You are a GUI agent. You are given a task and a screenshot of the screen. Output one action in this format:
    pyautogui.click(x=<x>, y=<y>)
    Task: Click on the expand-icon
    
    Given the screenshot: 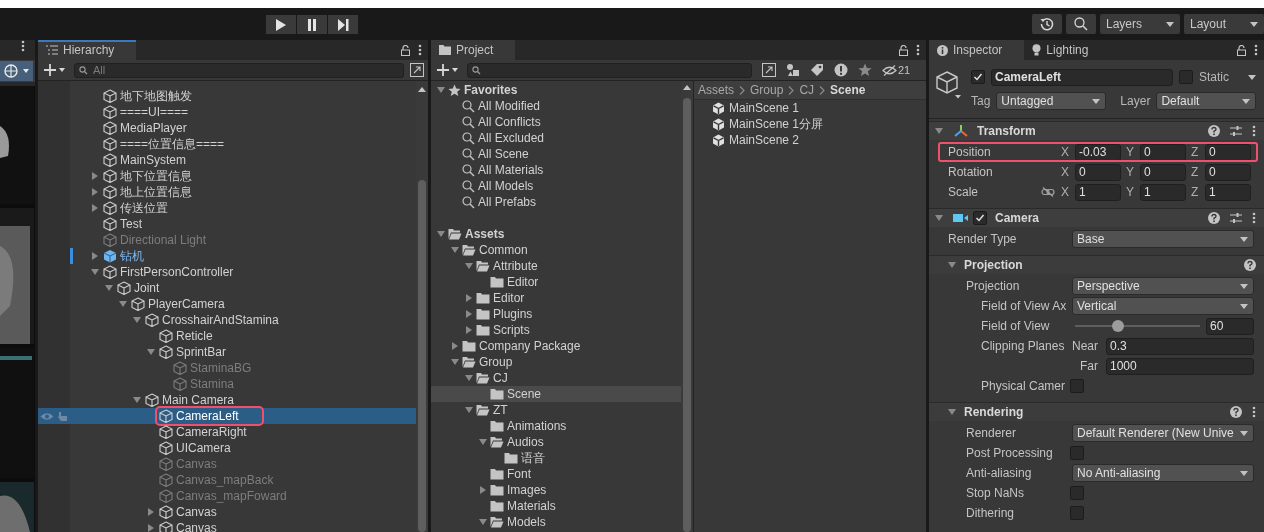 What is the action you would take?
    pyautogui.click(x=417, y=70)
    